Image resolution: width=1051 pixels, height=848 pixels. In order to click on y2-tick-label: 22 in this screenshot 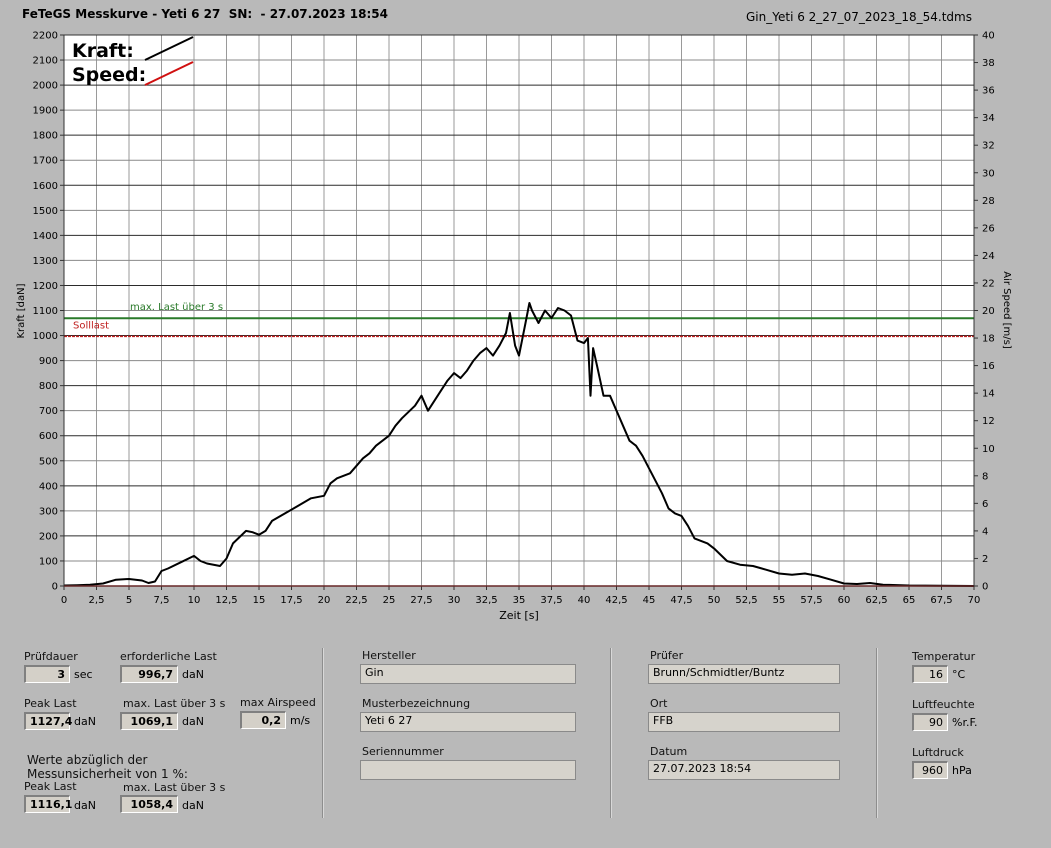, I will do `click(988, 283)`.